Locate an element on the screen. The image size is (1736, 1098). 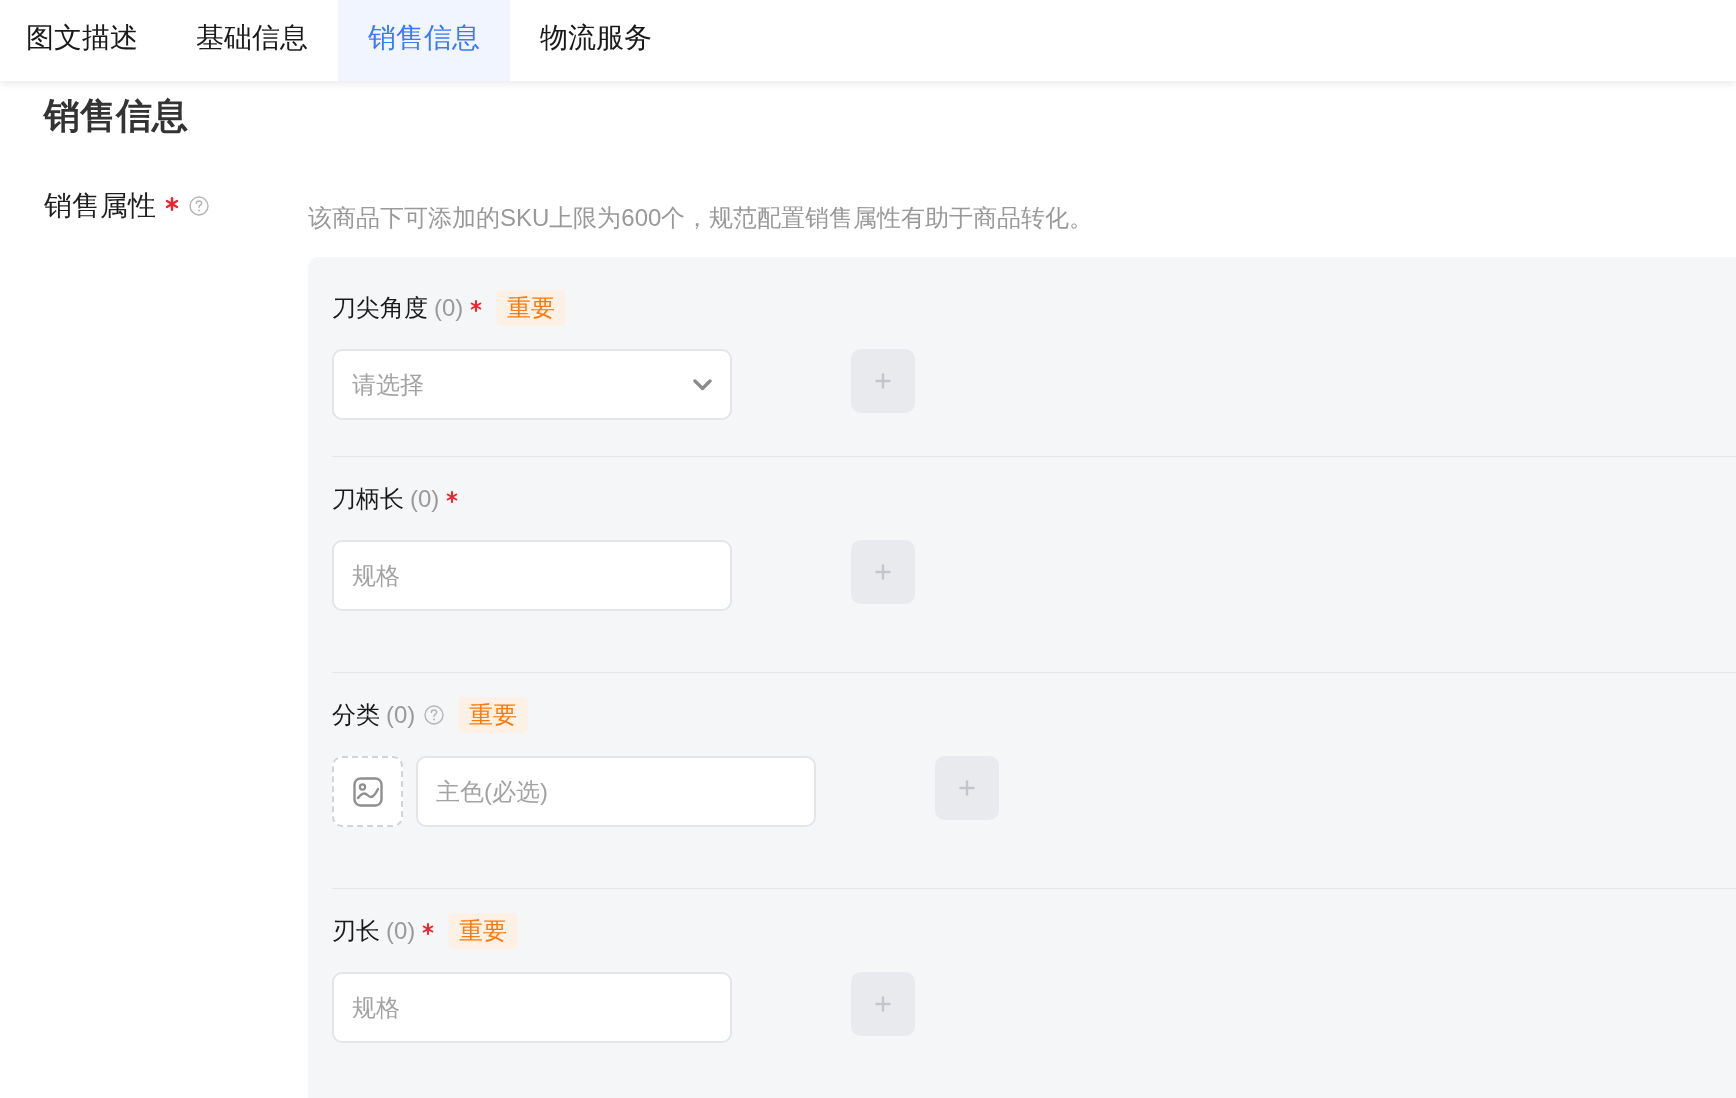
attribute-name: 刃长 is located at coordinates (356, 931).